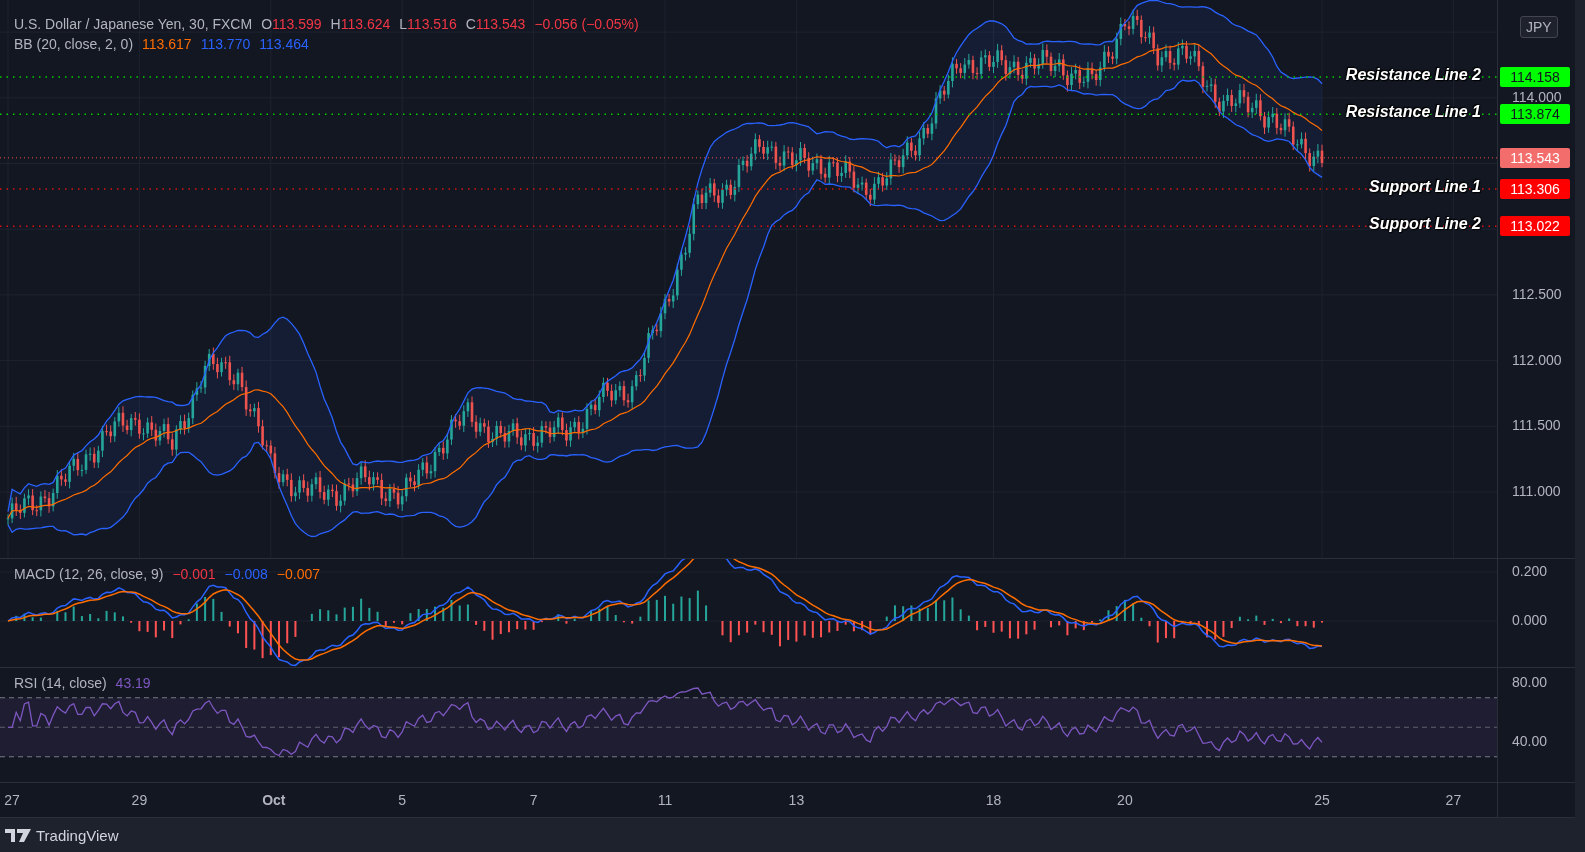 The width and height of the screenshot is (1585, 852). I want to click on indicator-label: BB (20, close, 2, 0), so click(74, 44).